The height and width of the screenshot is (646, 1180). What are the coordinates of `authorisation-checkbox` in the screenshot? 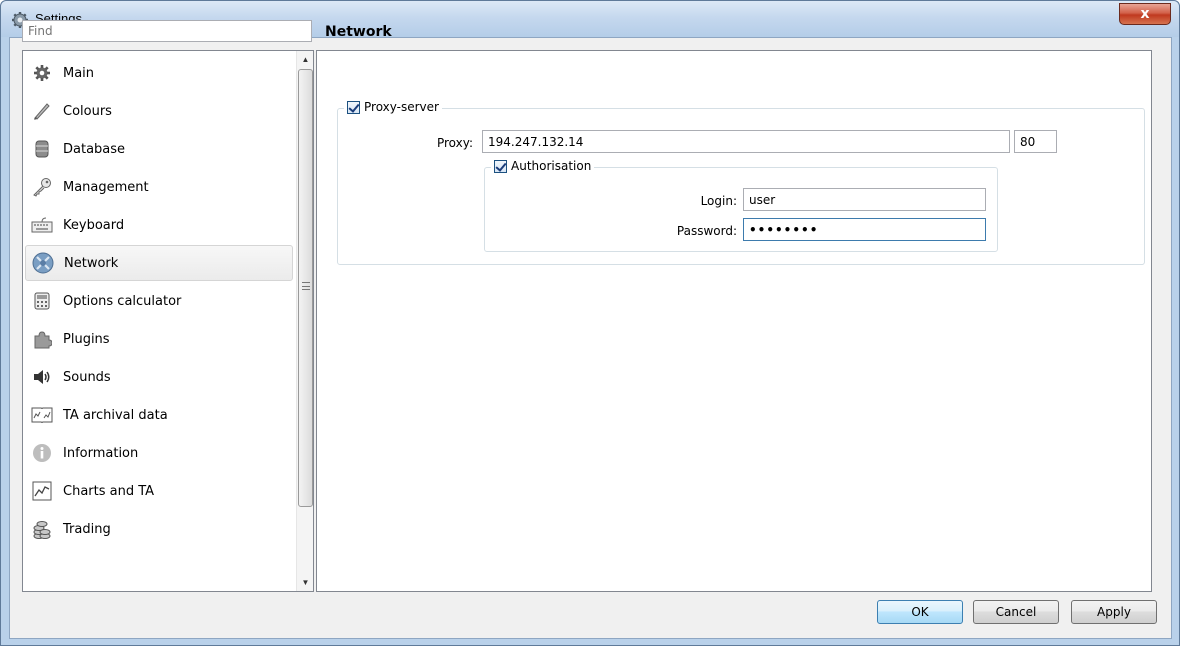 It's located at (500, 166).